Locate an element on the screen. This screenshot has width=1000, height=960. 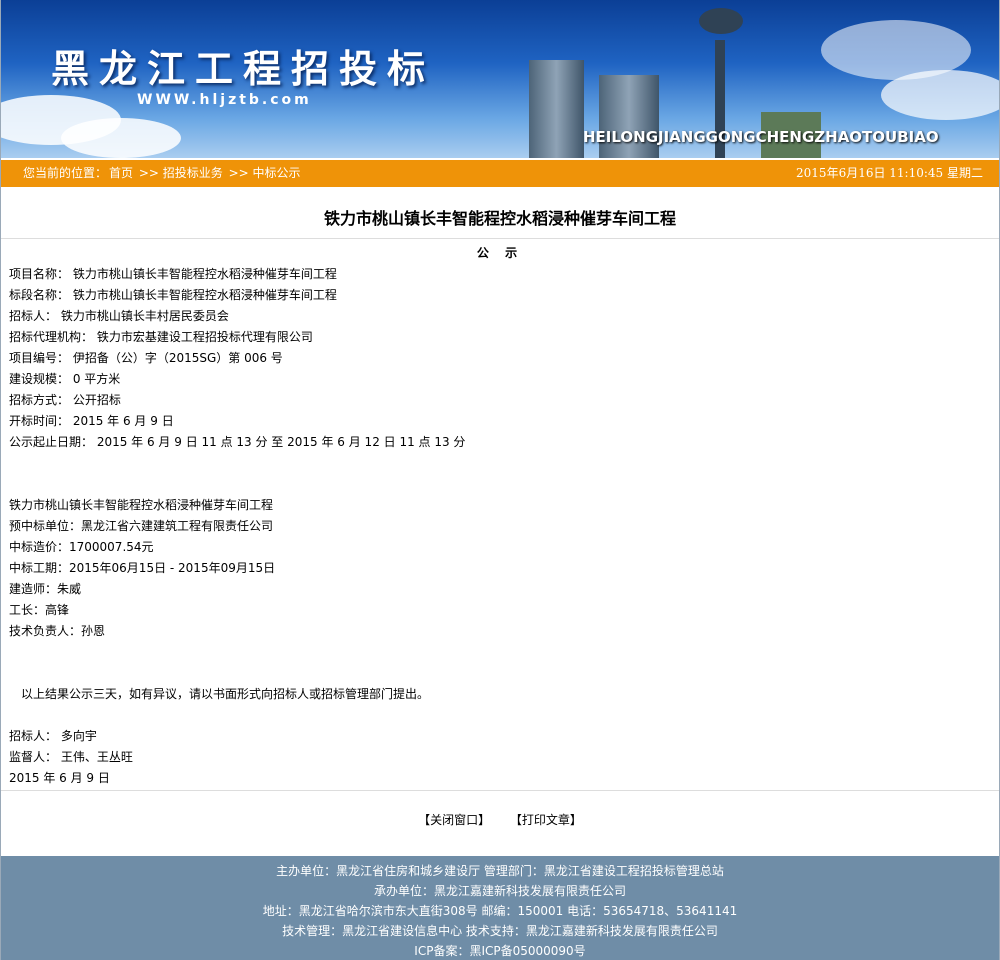
breadcrumb-award-notice: >> 中标公示 is located at coordinates (265, 173).